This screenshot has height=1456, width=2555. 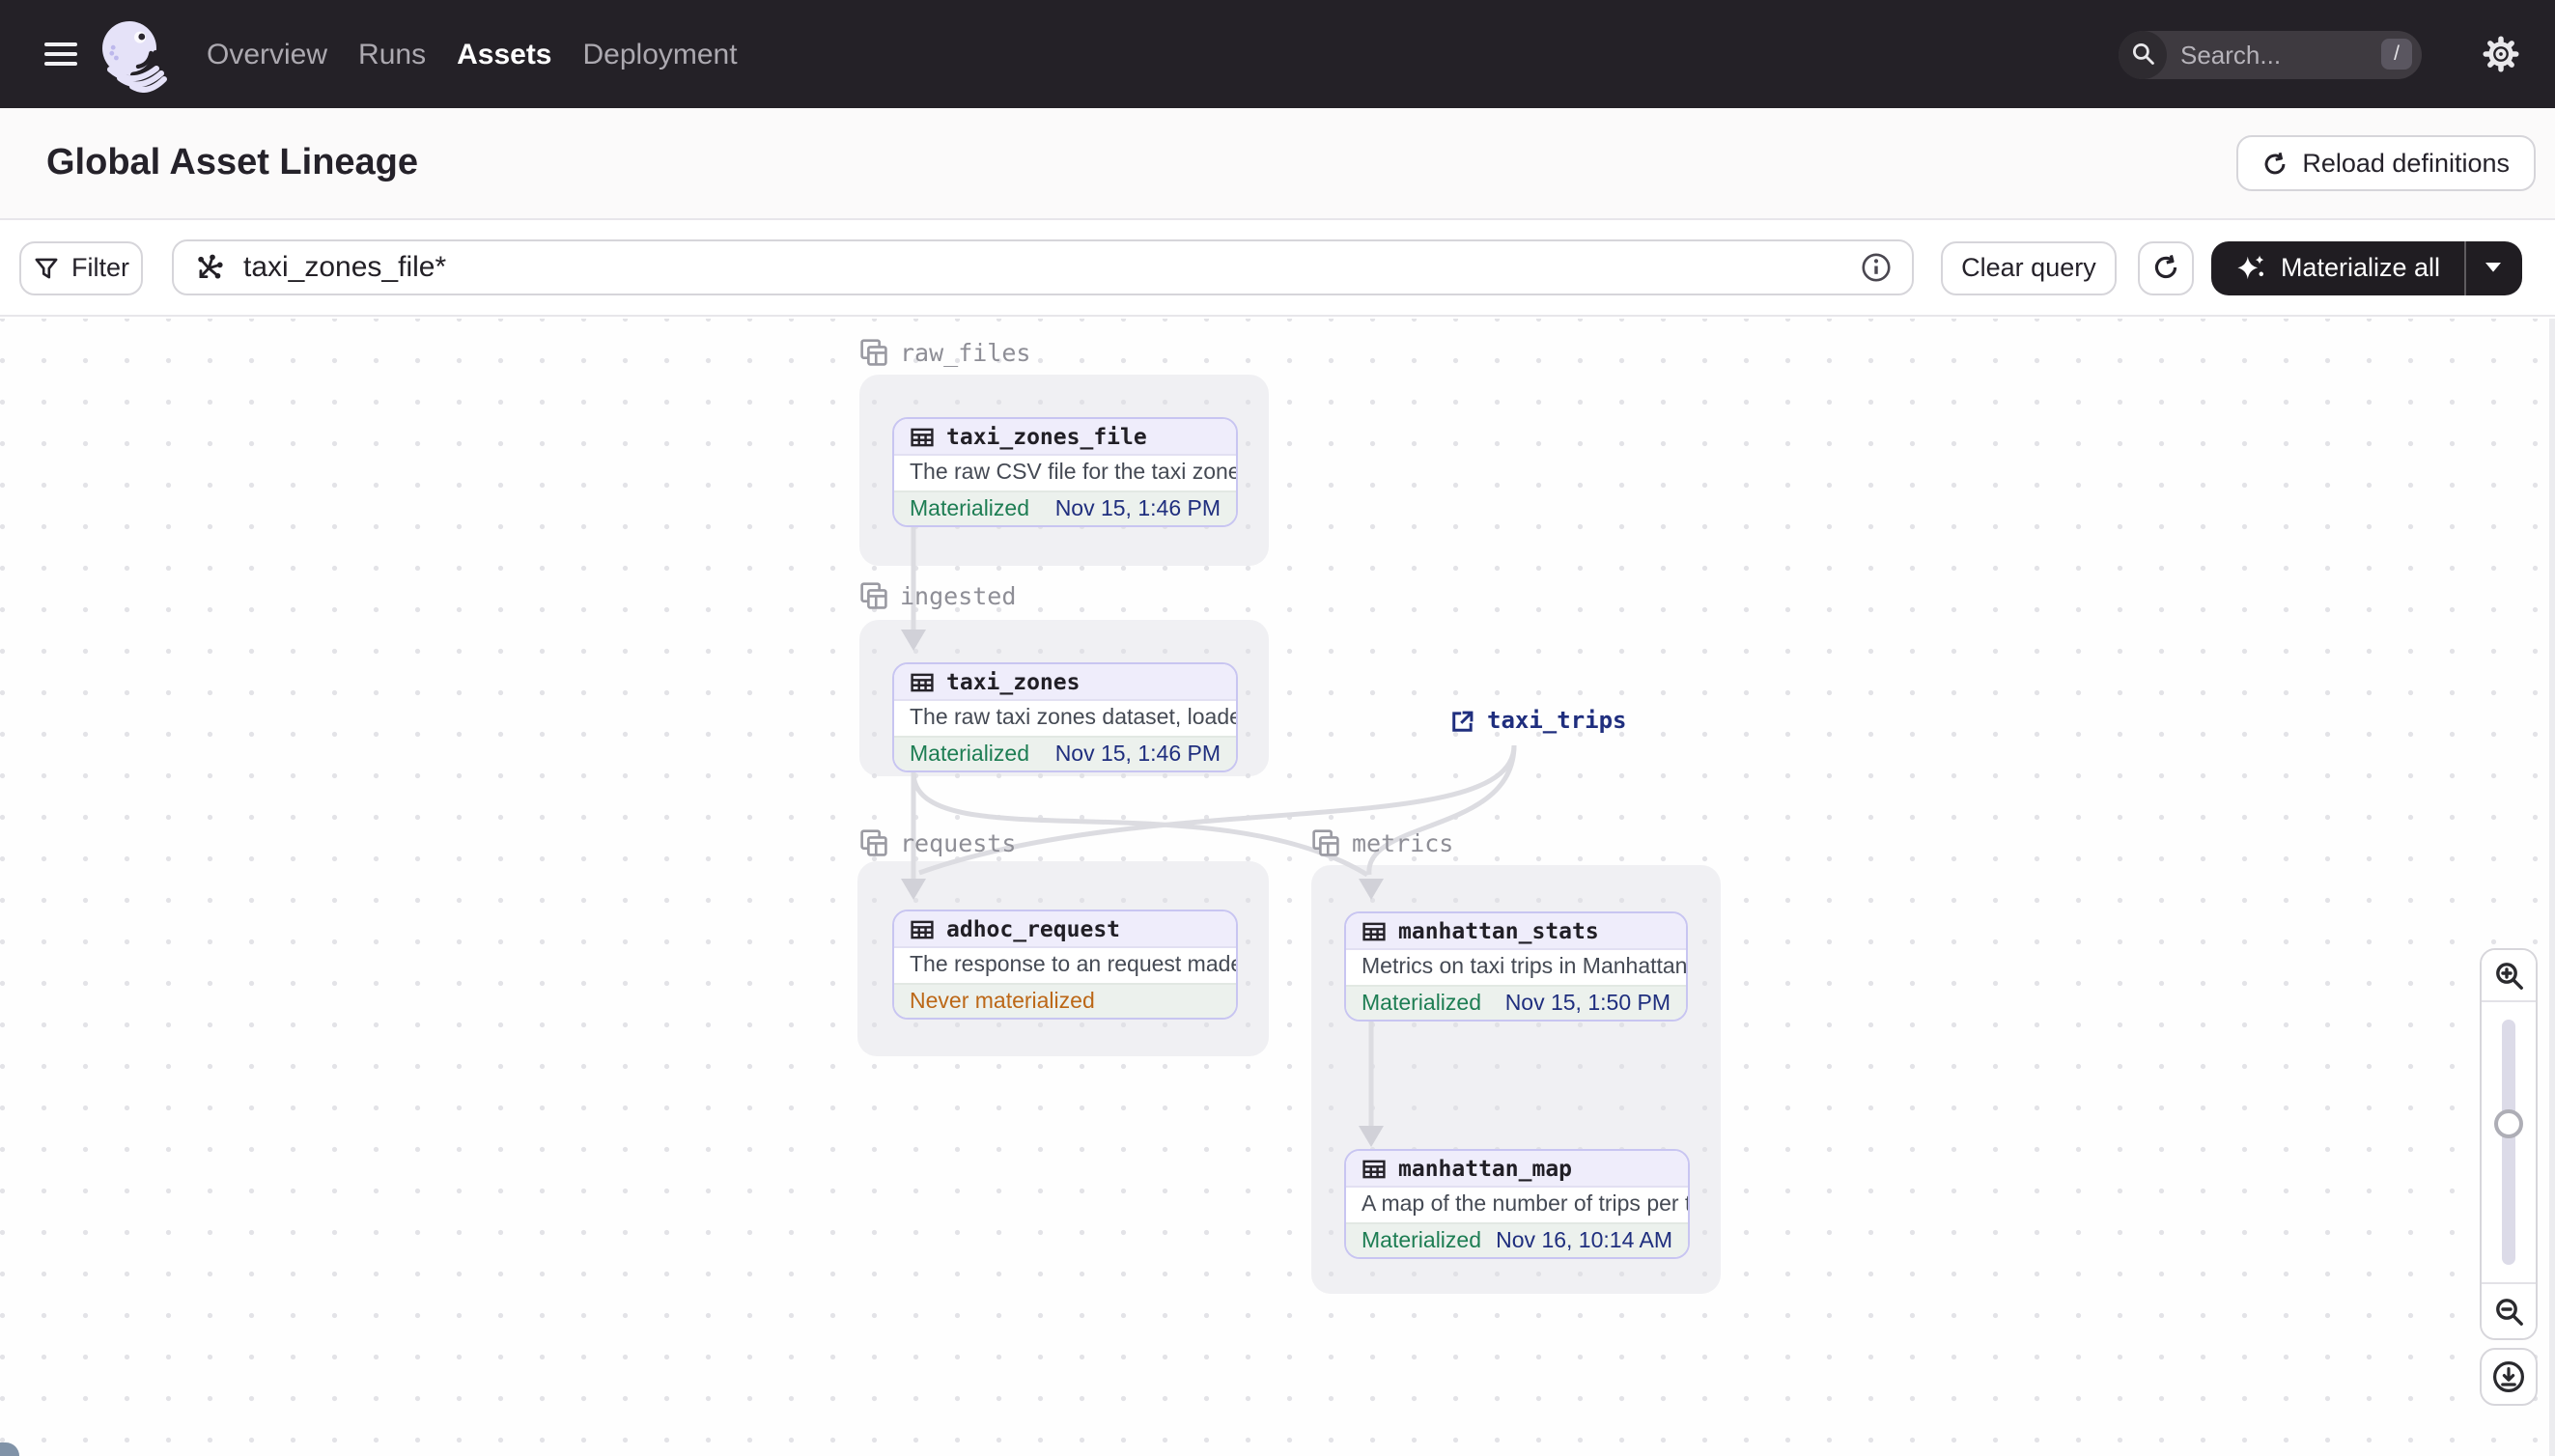 I want to click on asset-node-header: adhoc_request, so click(x=1065, y=930).